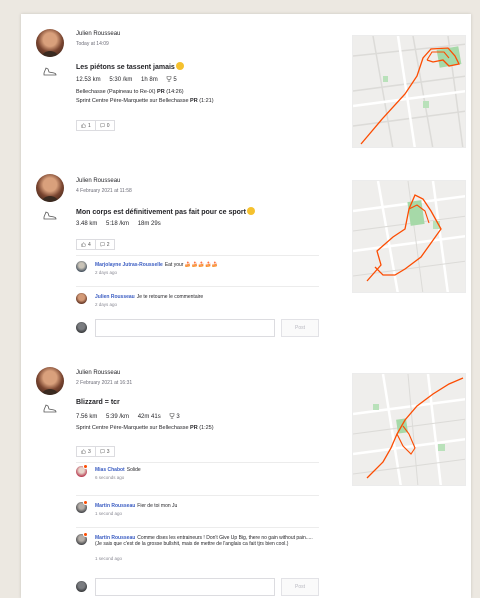 Image resolution: width=480 pixels, height=598 pixels. What do you see at coordinates (131, 416) in the screenshot?
I see `activity-stats: 7.56 km 5:39 /km 42m 41s 3` at bounding box center [131, 416].